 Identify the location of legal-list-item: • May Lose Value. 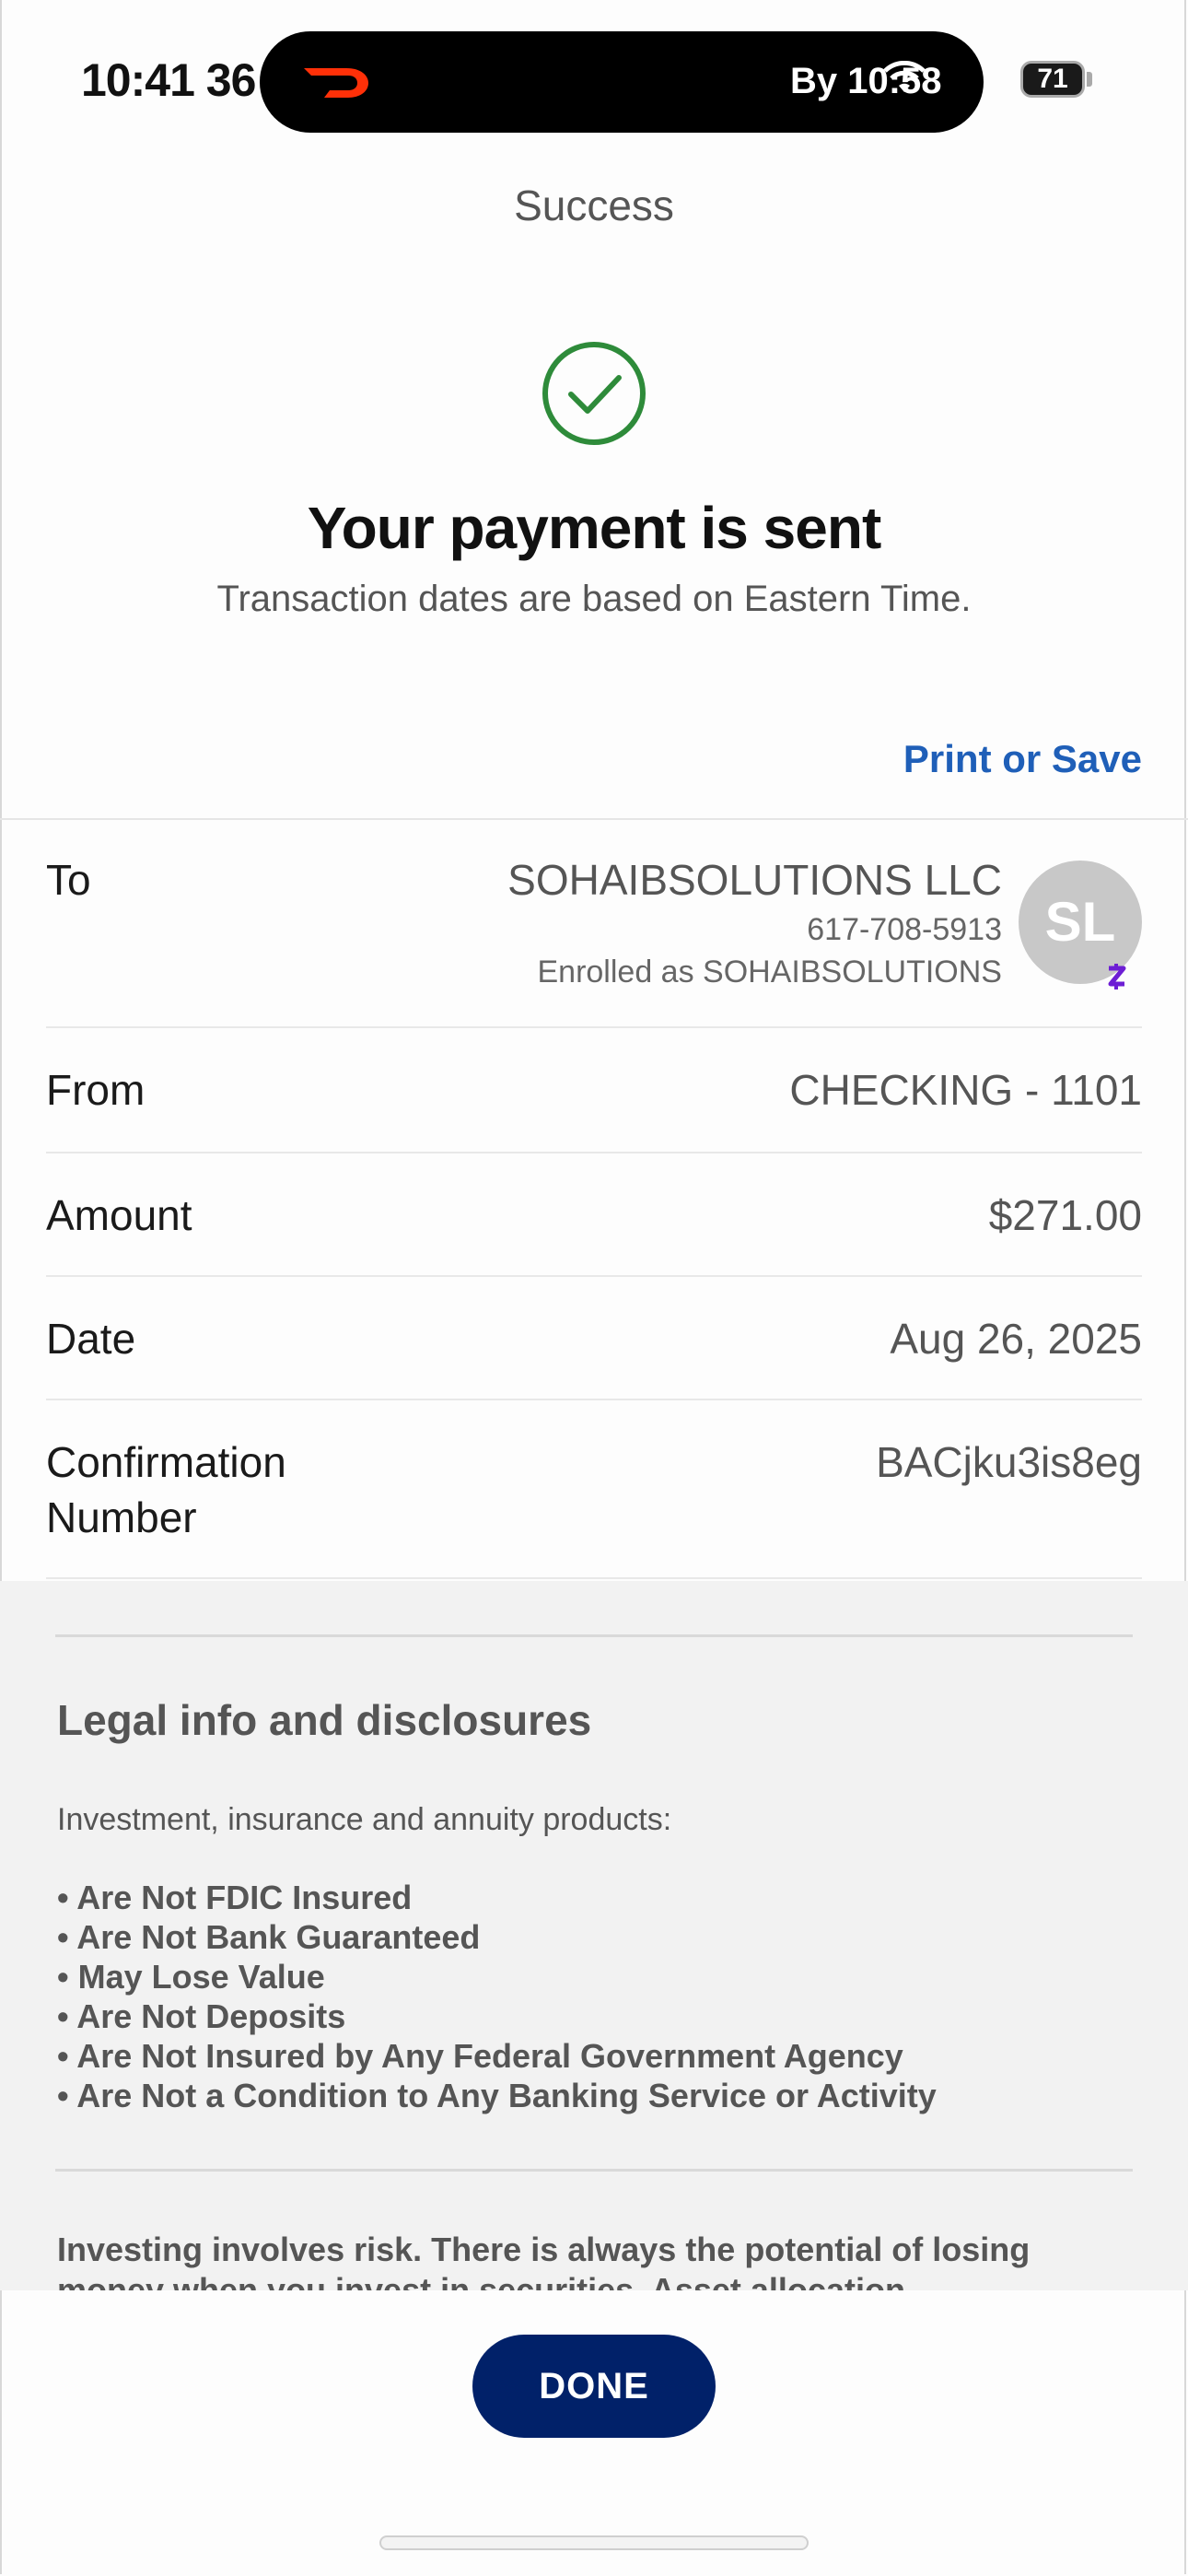
(191, 1977).